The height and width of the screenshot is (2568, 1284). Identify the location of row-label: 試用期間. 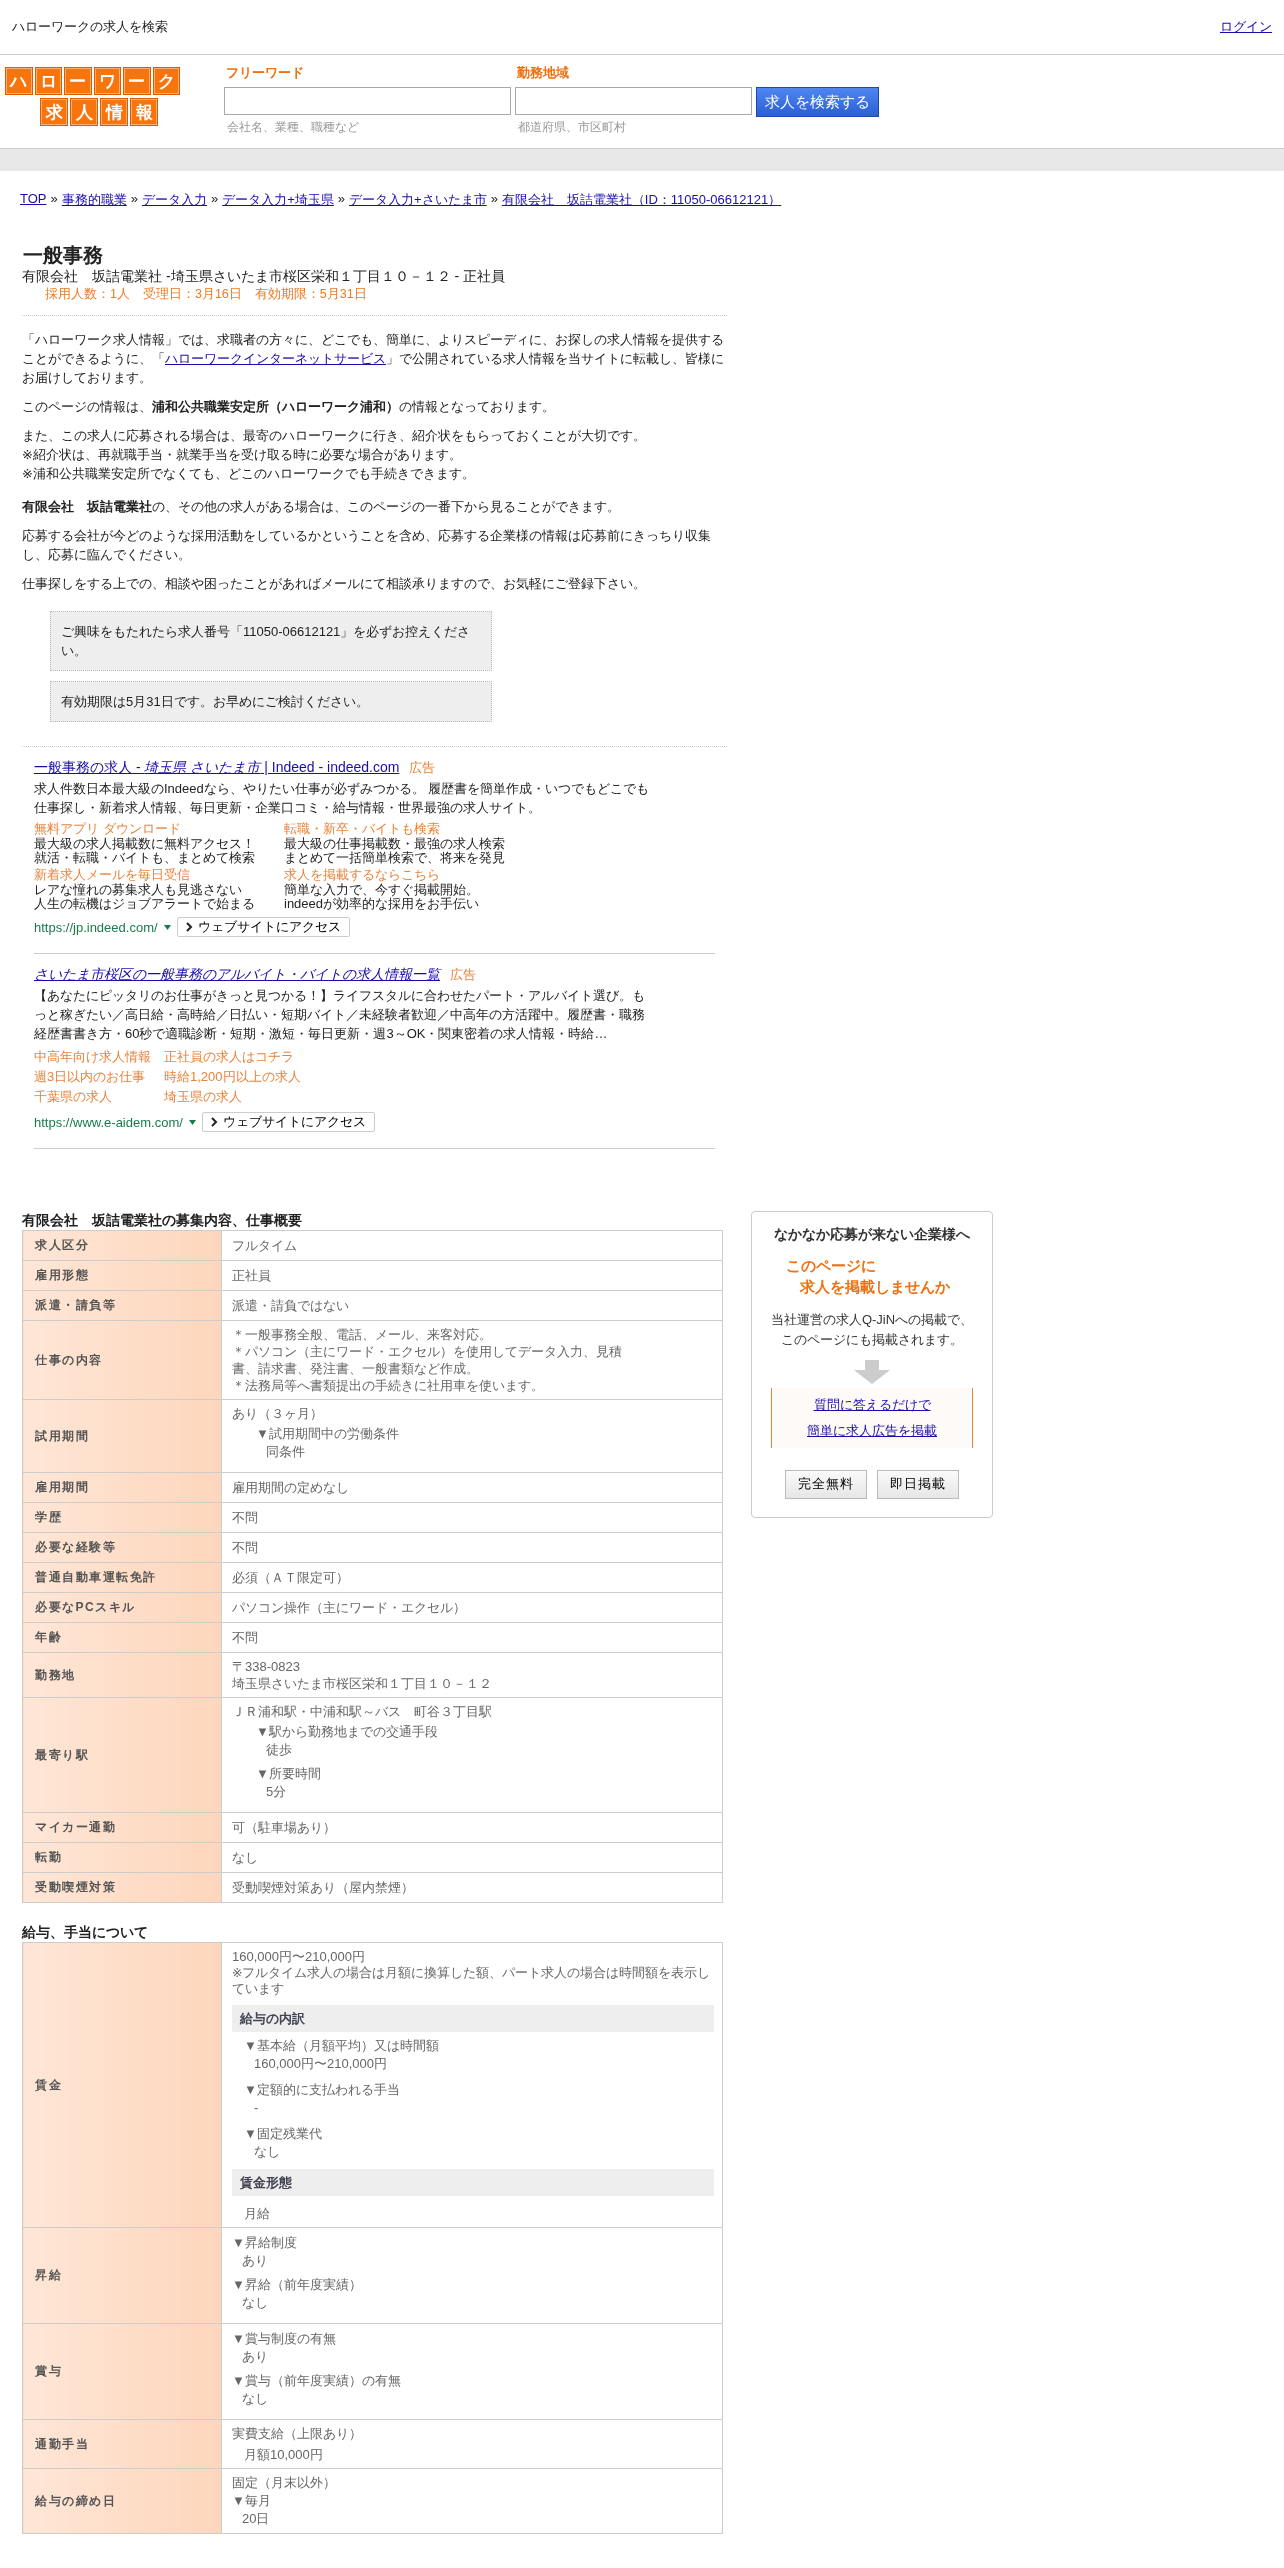
(122, 1436).